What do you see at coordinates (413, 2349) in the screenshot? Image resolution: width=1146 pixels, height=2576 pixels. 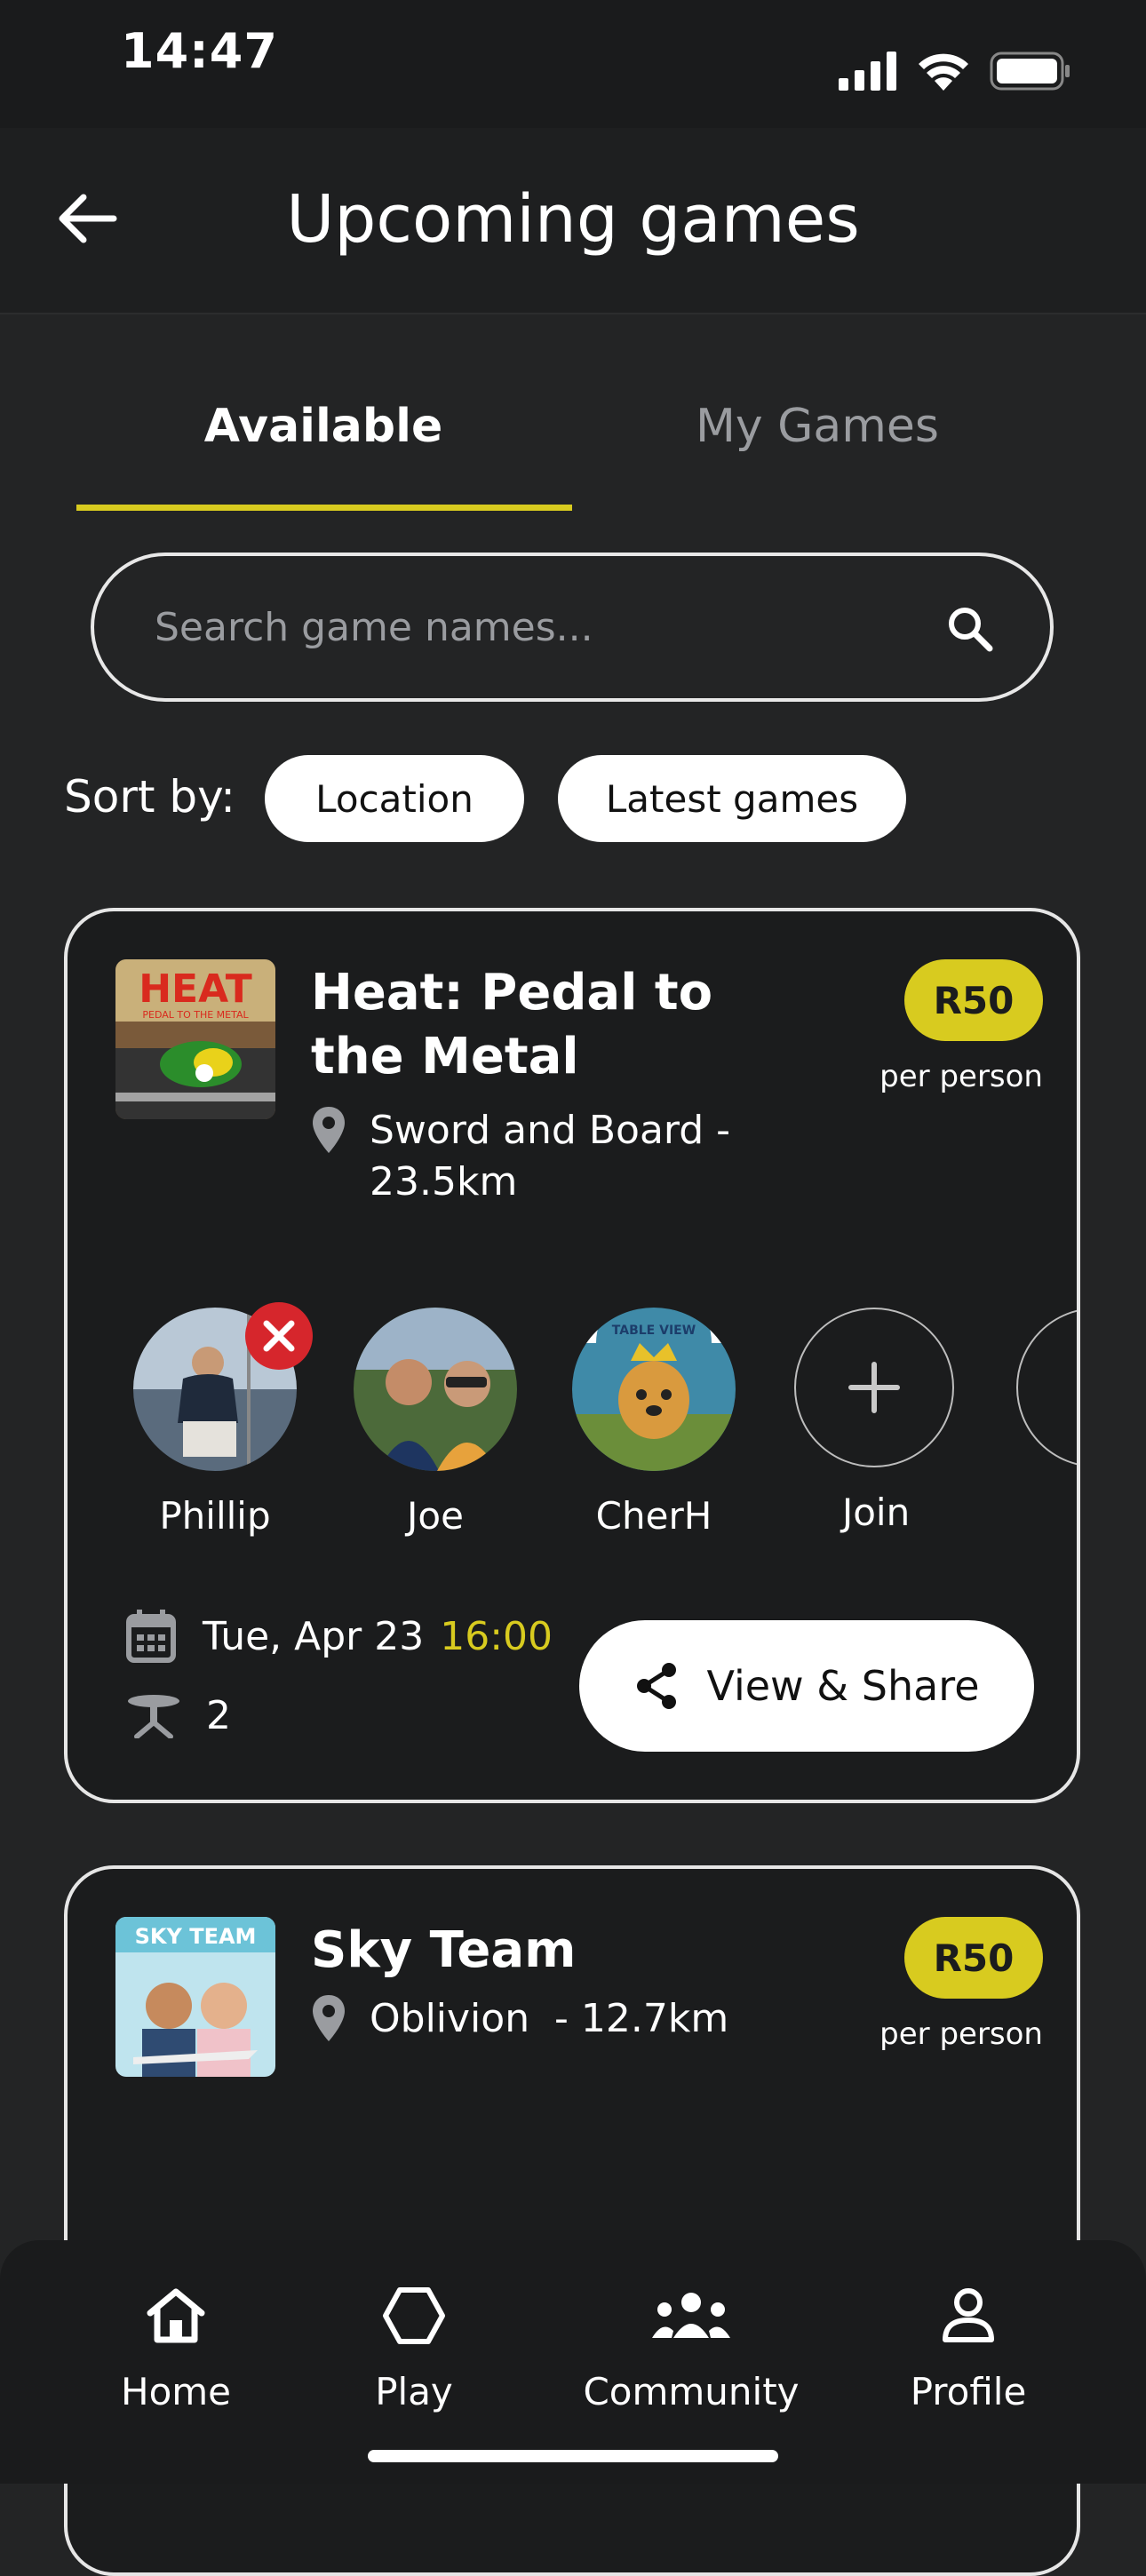 I see `nav-play: Play` at bounding box center [413, 2349].